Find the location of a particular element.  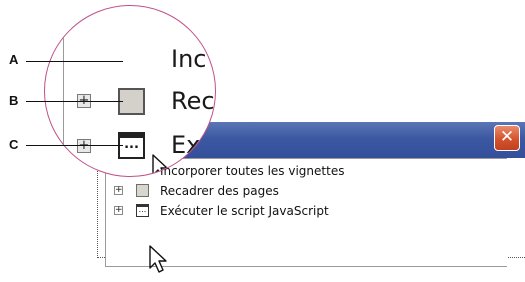

list-item: + ... Exécuter le script JavaScript is located at coordinates (306, 211).